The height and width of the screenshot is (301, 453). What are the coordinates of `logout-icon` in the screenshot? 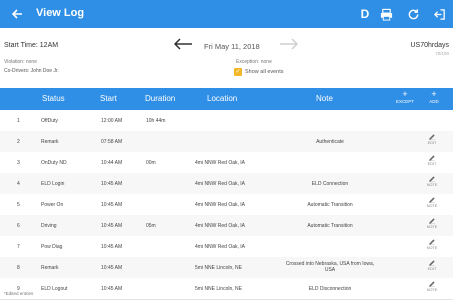 It's located at (439, 14).